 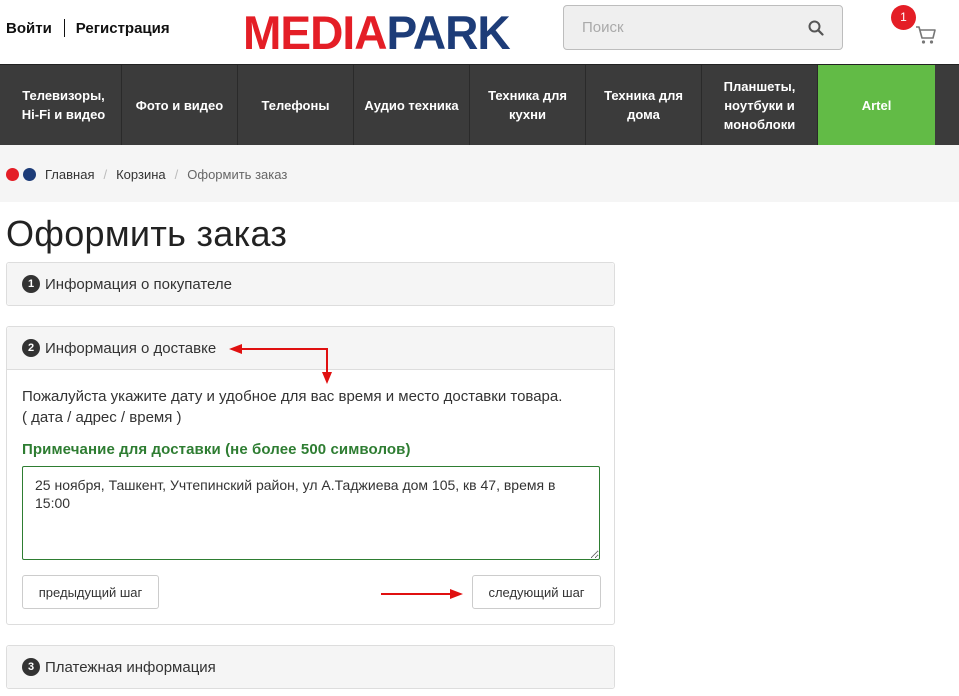 I want to click on step-payment-info-header: 3 Платежная информация, so click(x=310, y=667).